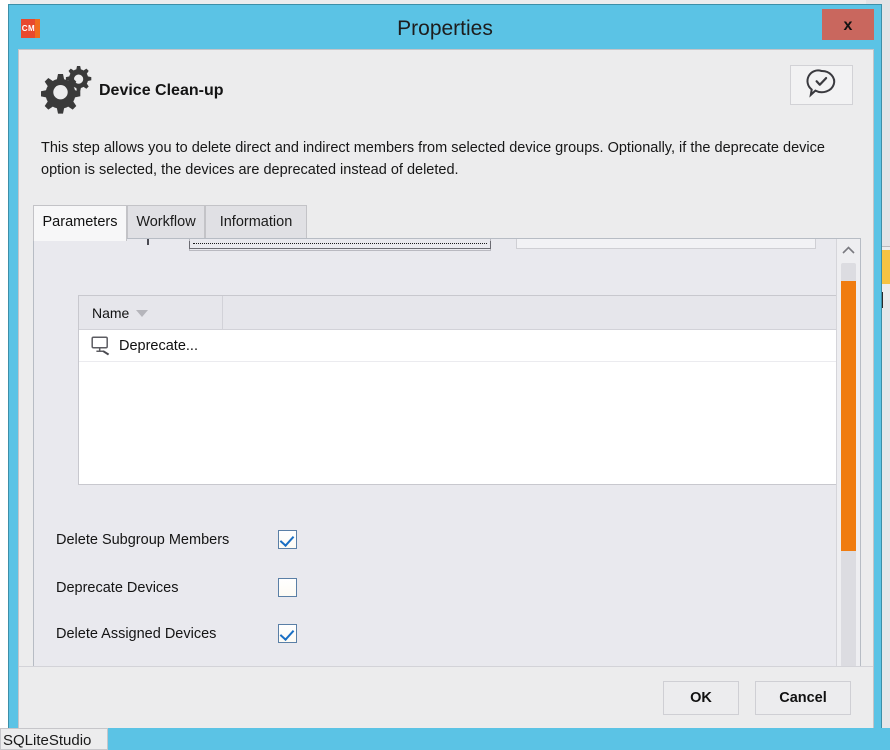 This screenshot has width=890, height=750. Describe the element at coordinates (117, 588) in the screenshot. I see `checkbox-label-deprecate-devices: Deprecate Devices` at that location.